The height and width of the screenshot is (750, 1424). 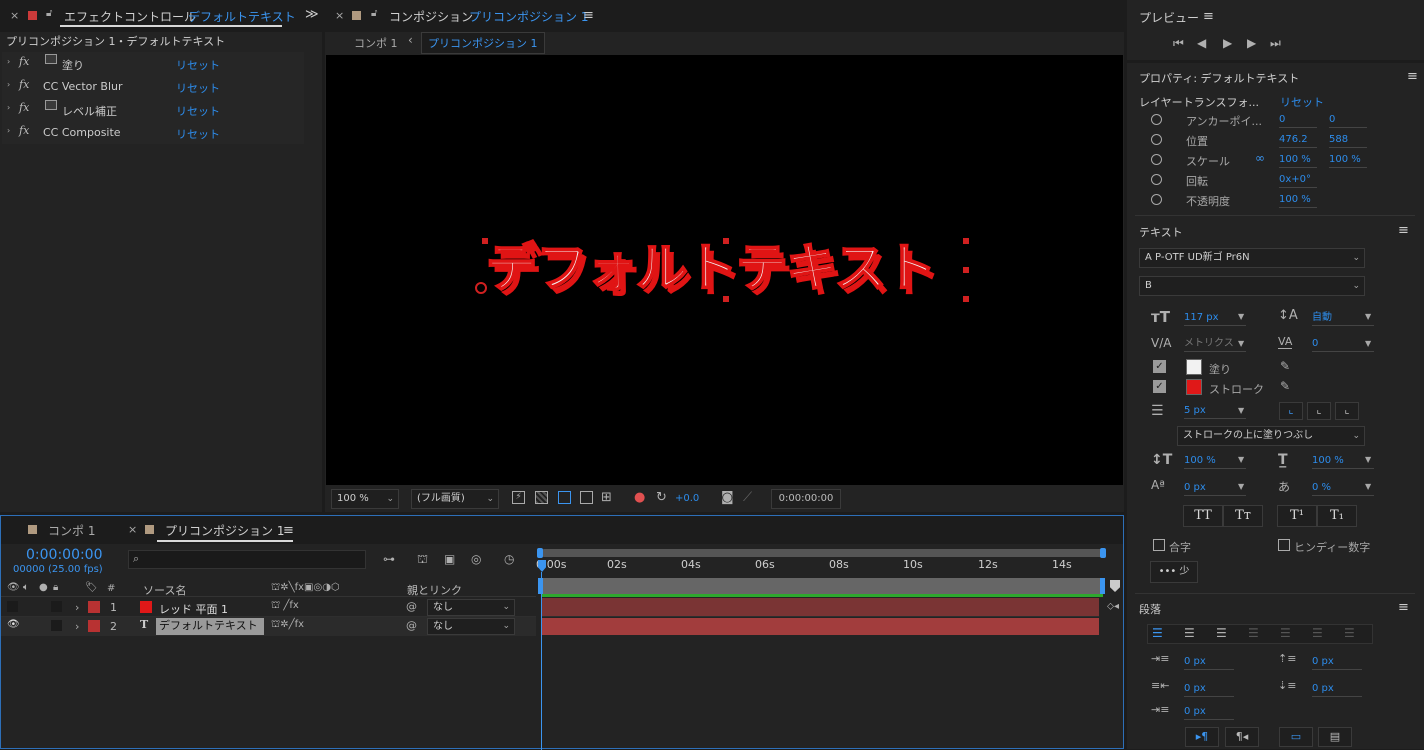 What do you see at coordinates (1291, 411) in the screenshot?
I see `miter-join-button: ⌞` at bounding box center [1291, 411].